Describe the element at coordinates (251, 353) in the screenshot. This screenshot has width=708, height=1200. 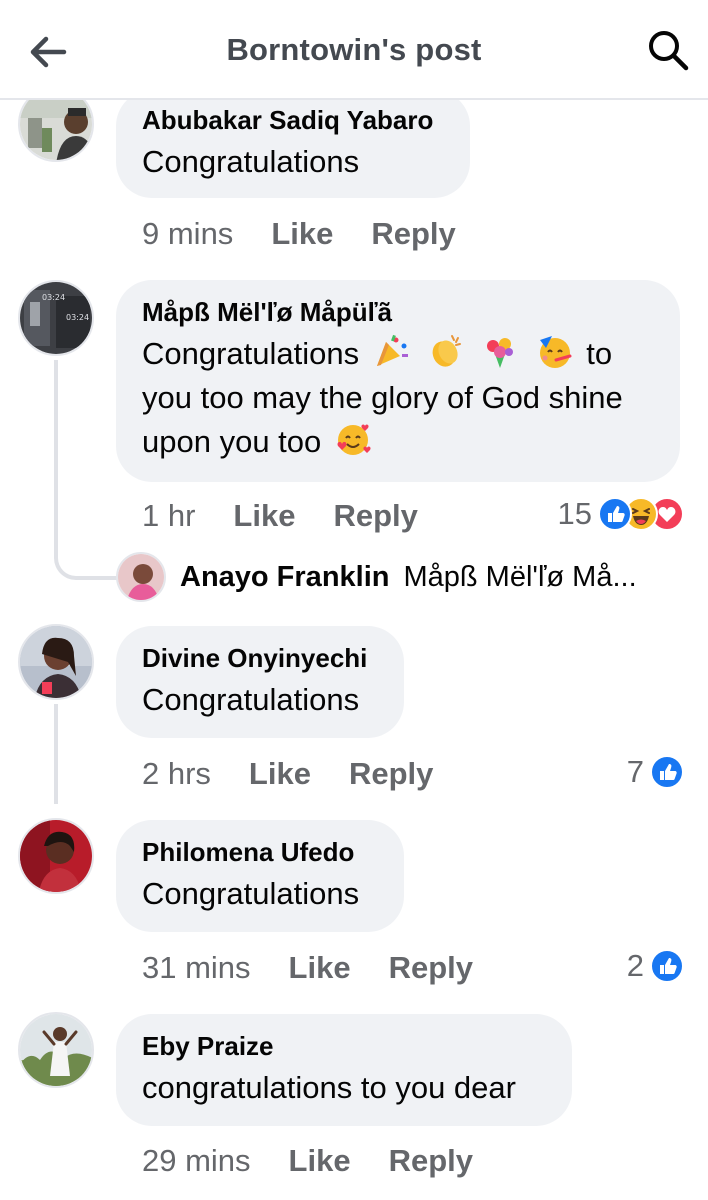
I see `comment-text-part: Congratulations` at that location.